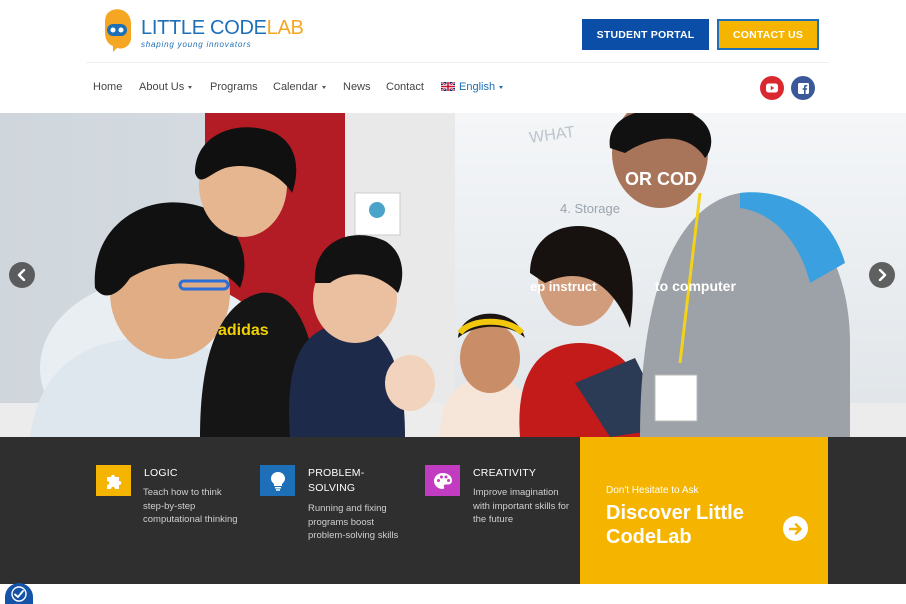  I want to click on chevron-right-icon, so click(882, 275).